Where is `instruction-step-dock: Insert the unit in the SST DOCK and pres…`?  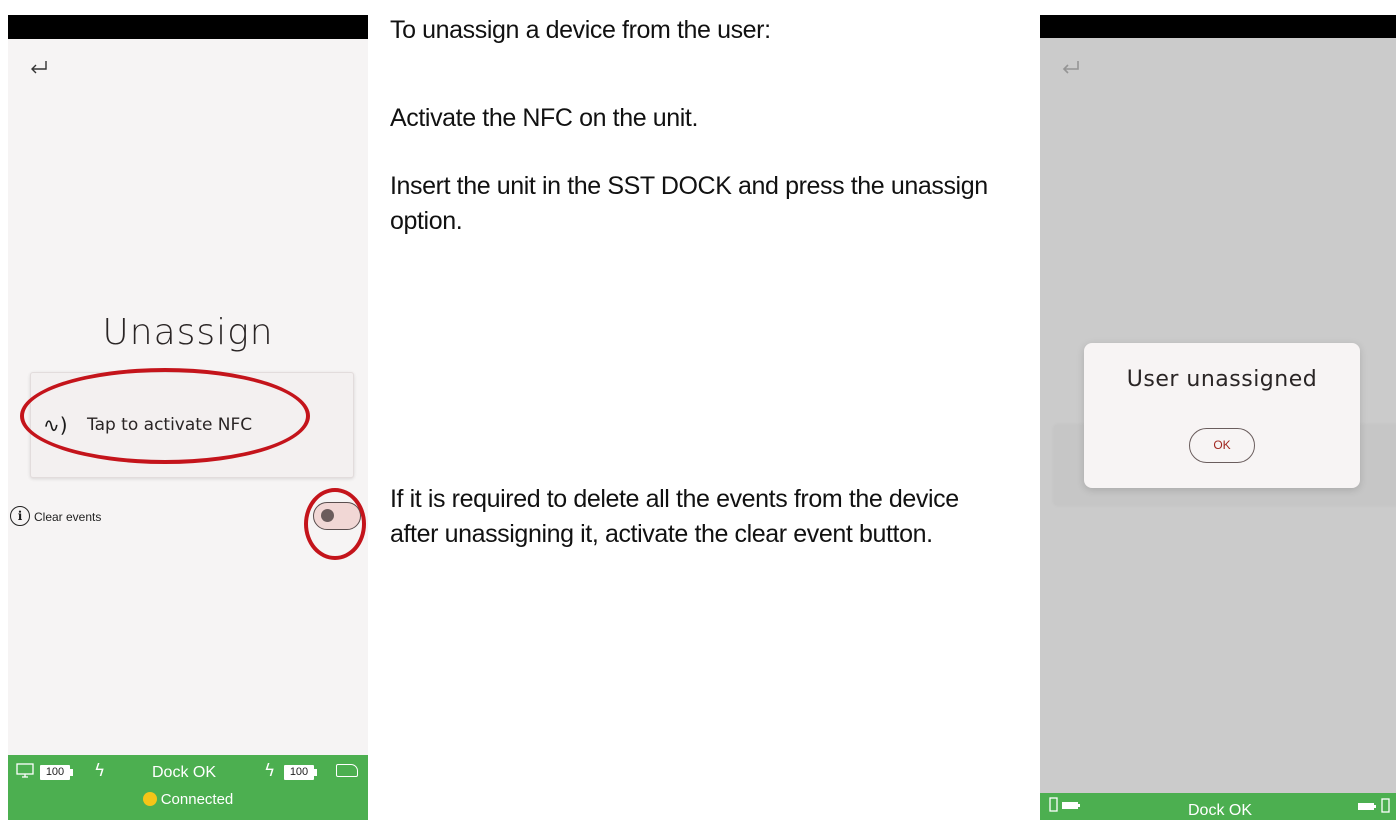 instruction-step-dock: Insert the unit in the SST DOCK and pres… is located at coordinates (689, 203).